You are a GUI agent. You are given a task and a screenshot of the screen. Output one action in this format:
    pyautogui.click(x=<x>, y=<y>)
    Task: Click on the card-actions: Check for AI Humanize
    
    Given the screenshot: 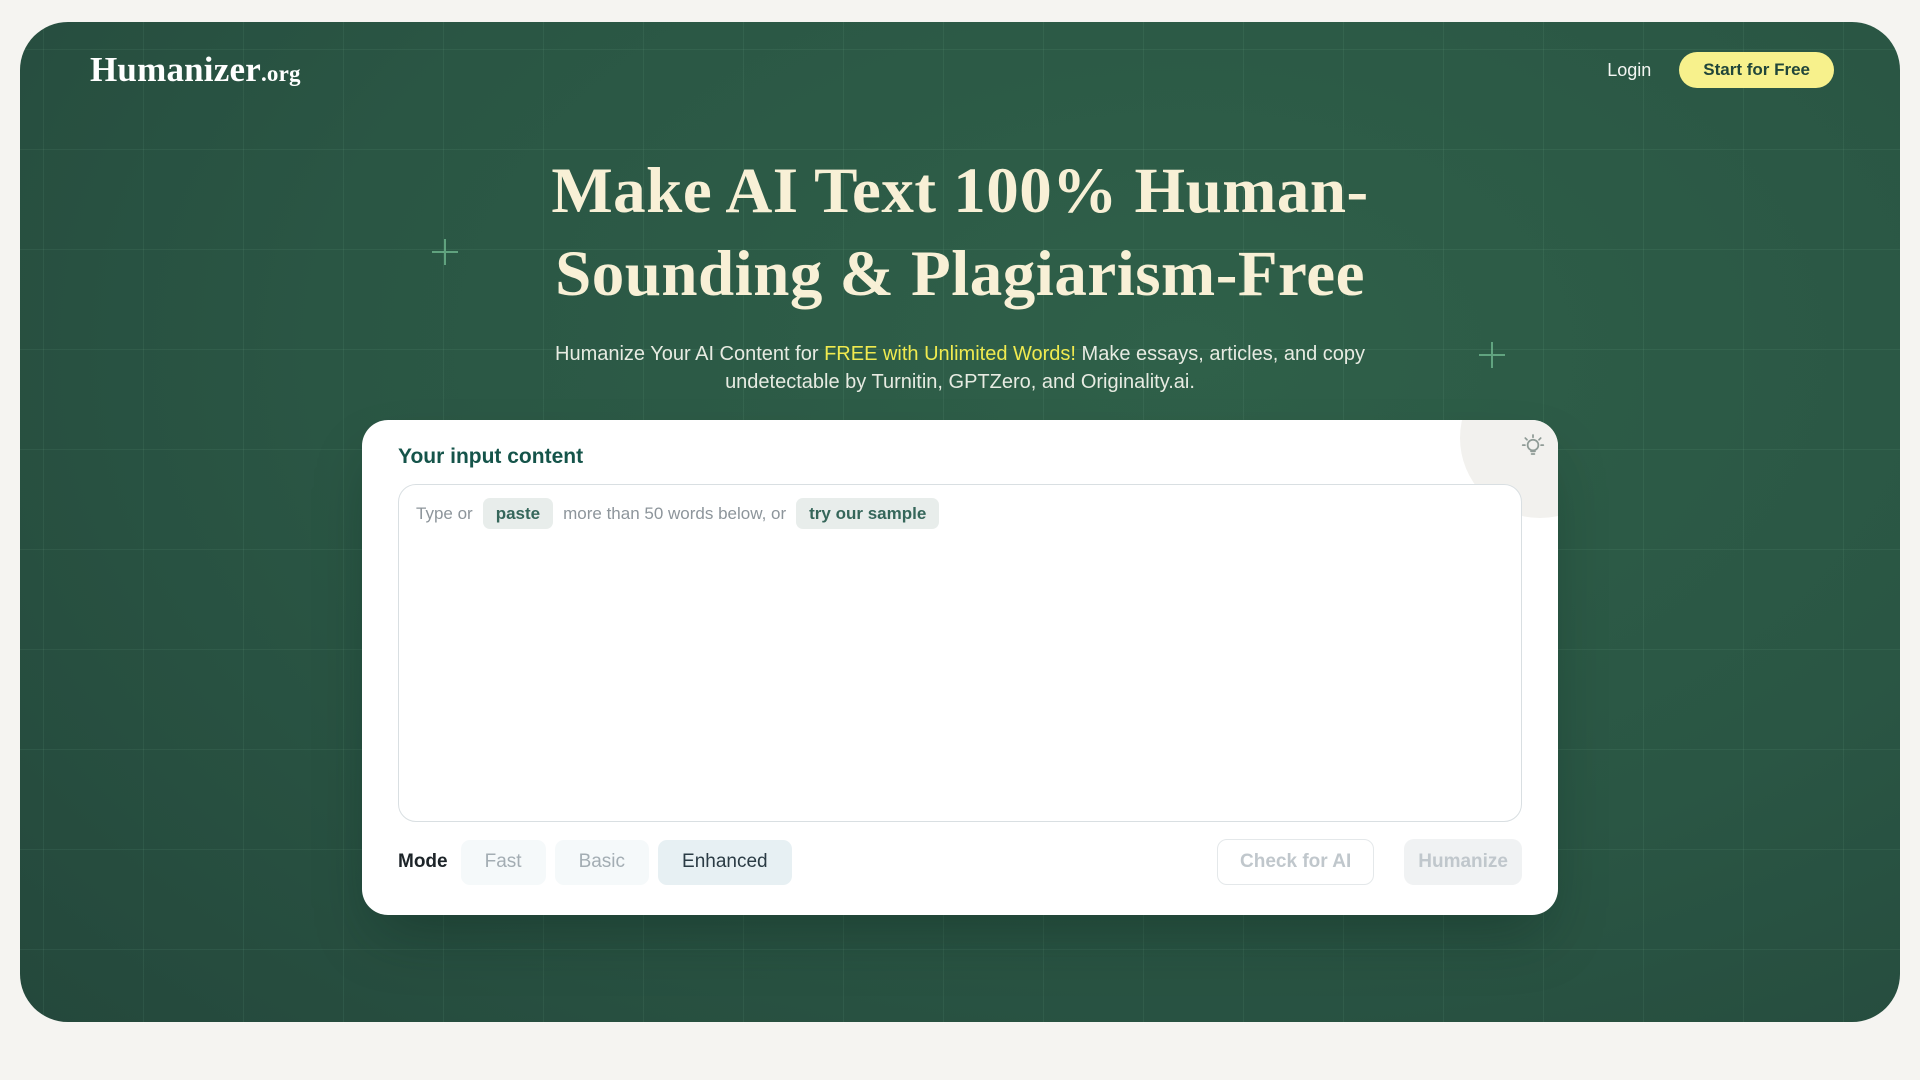 What is the action you would take?
    pyautogui.click(x=1369, y=862)
    